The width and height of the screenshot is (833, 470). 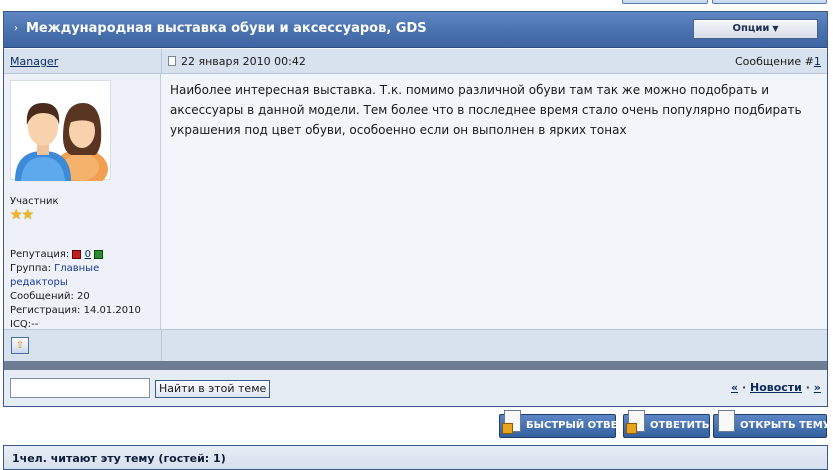 I want to click on separator-bar, so click(x=415, y=365).